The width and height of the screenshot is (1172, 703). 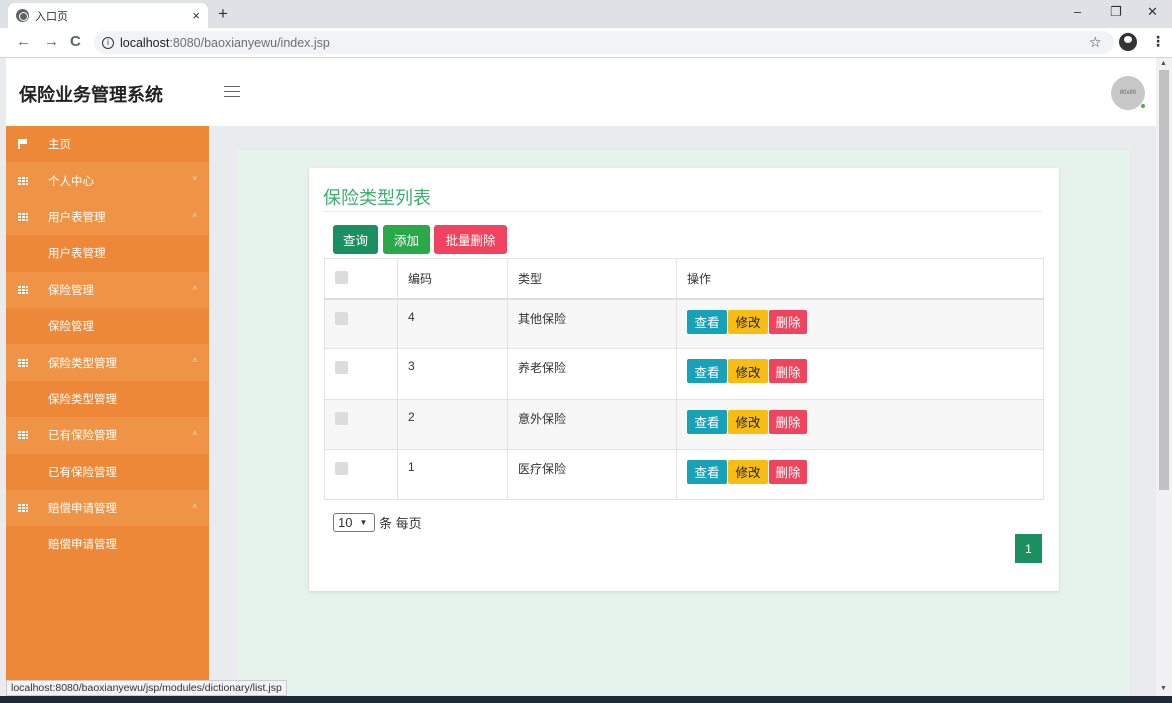 I want to click on cell-code: 1, so click(x=452, y=474).